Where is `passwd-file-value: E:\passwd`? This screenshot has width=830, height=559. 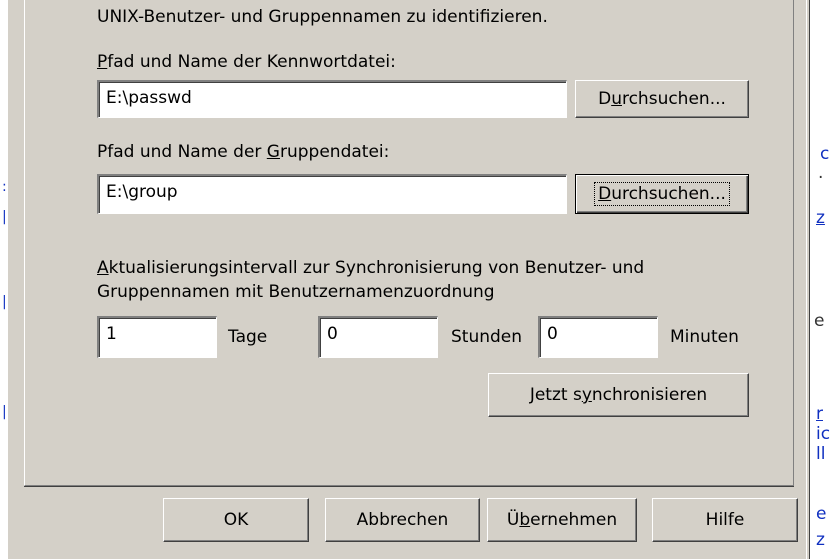
passwd-file-value: E:\passwd is located at coordinates (149, 98).